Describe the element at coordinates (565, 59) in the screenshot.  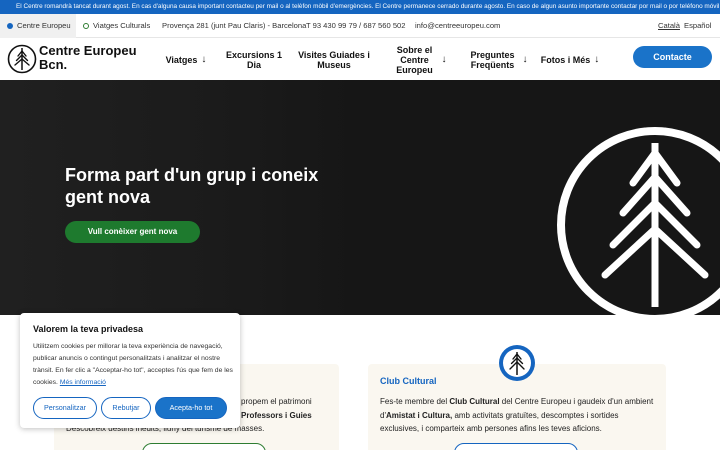
I see `nav-label: Fotos i Més` at that location.